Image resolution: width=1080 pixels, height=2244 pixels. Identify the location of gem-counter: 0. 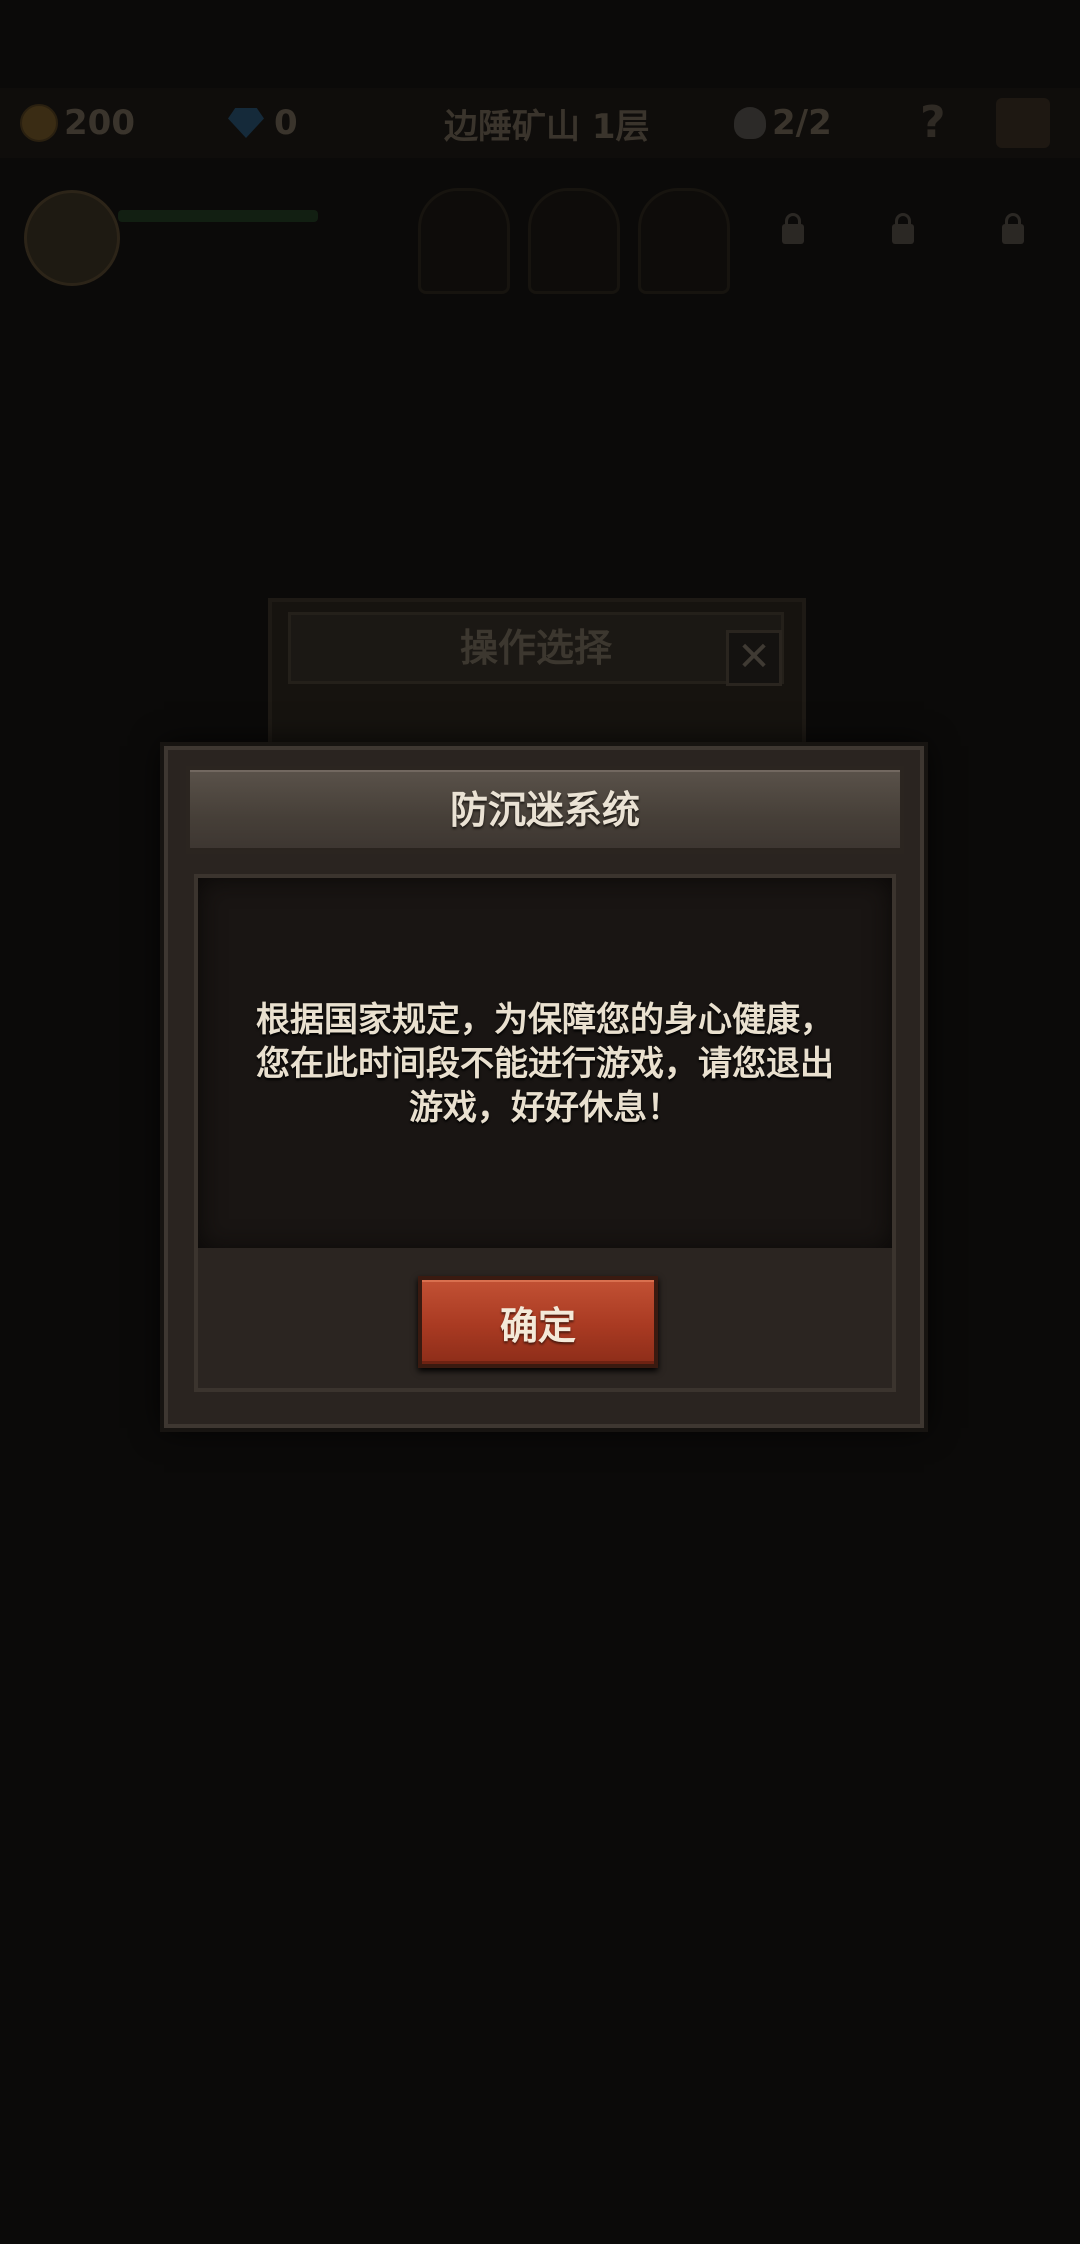
(263, 123).